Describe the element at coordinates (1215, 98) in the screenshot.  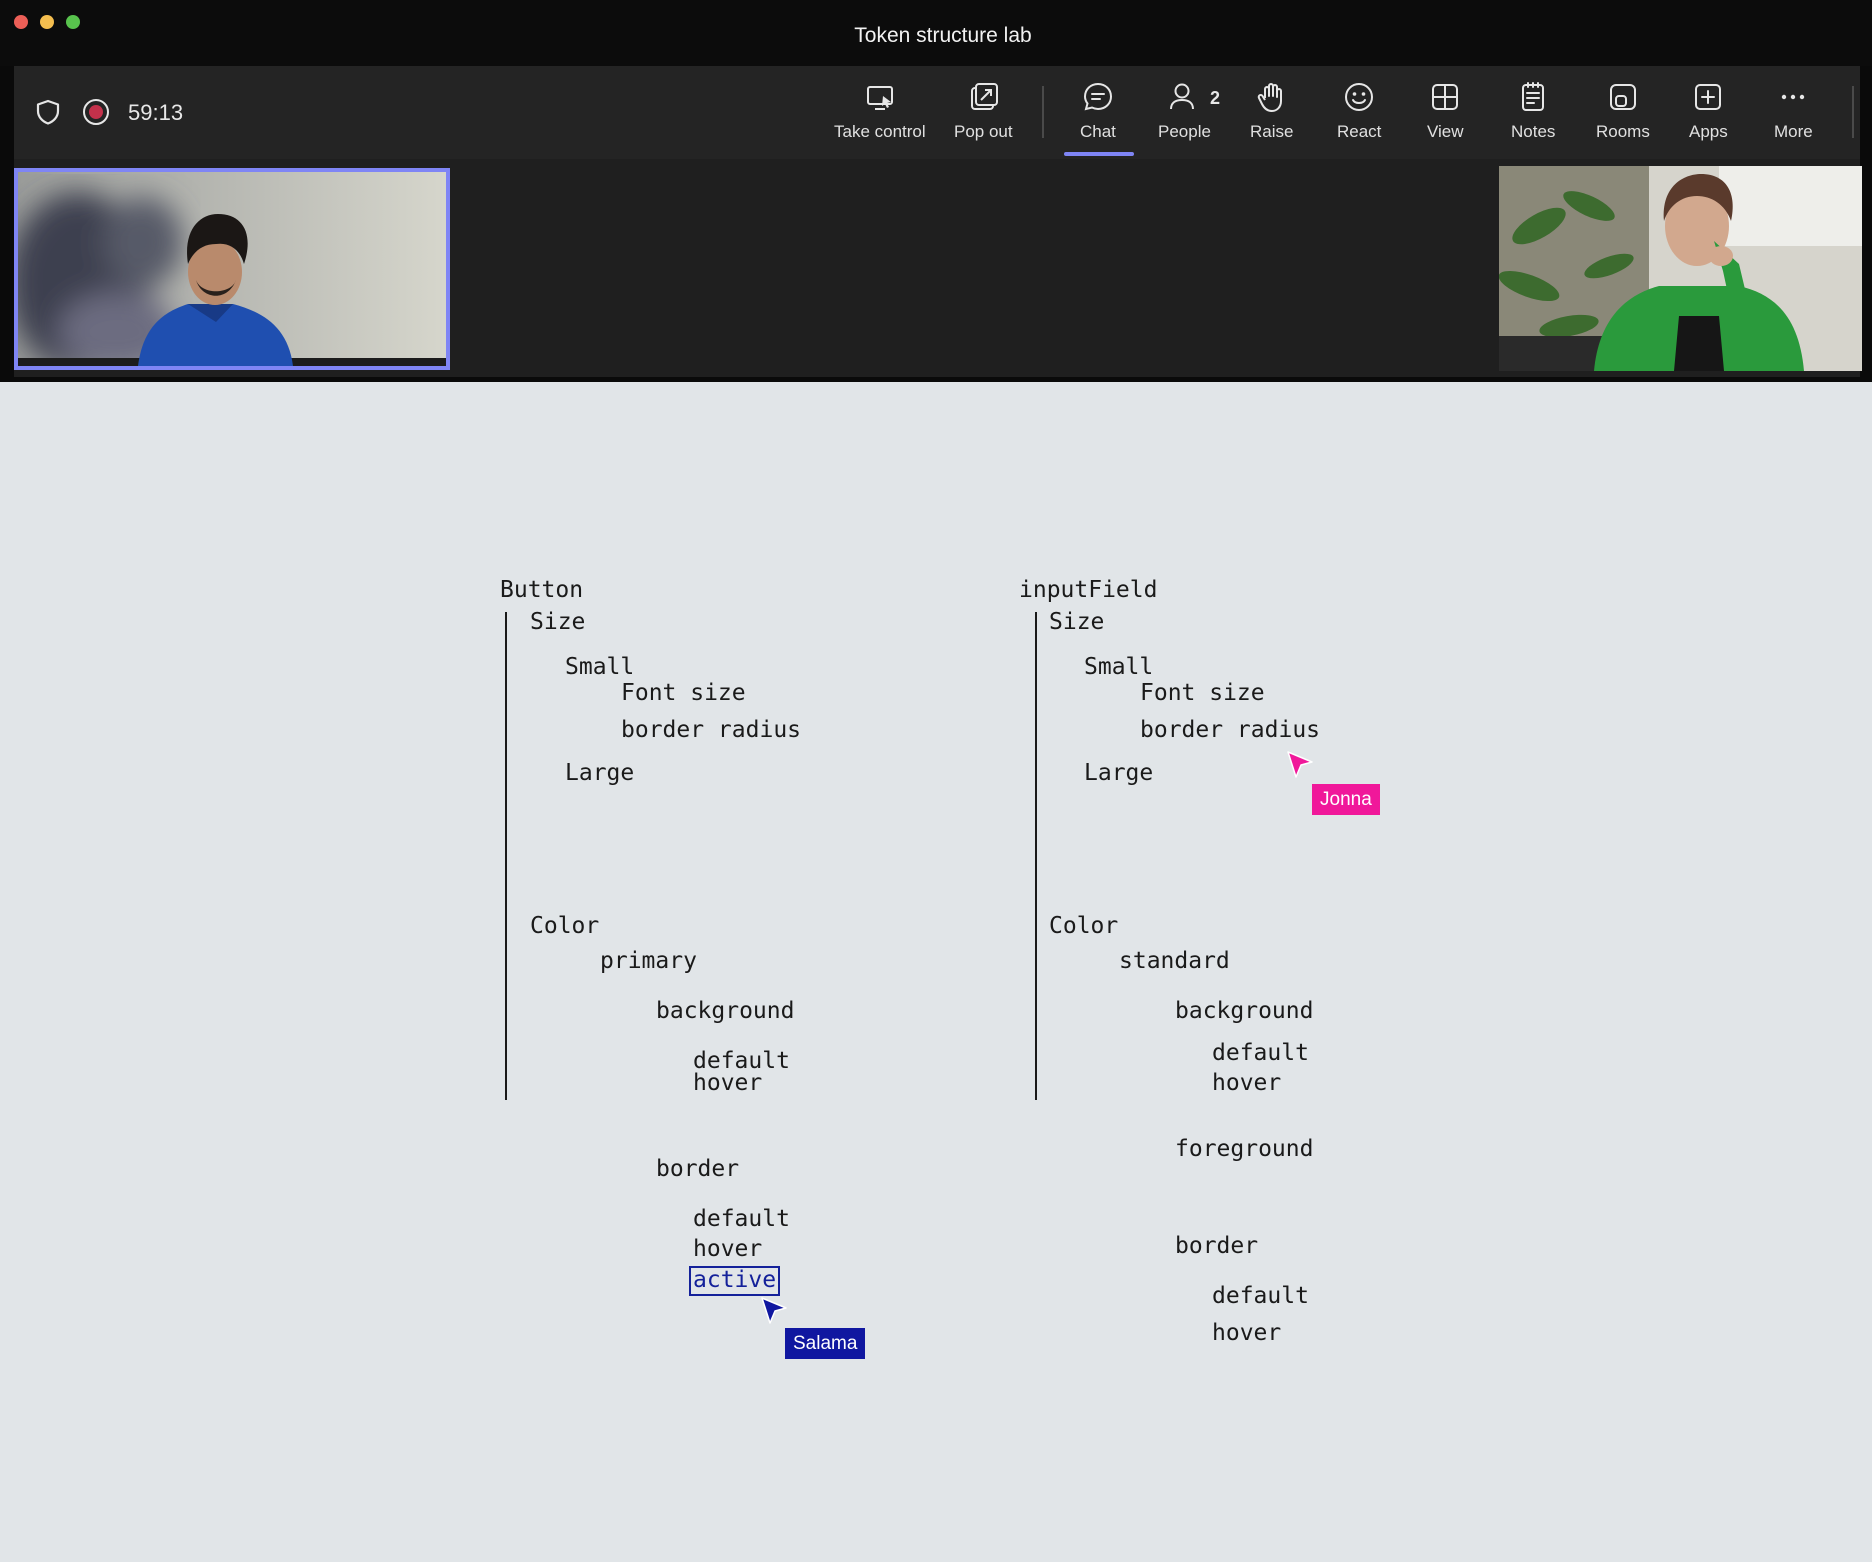
I see `people-count-badge: 2` at that location.